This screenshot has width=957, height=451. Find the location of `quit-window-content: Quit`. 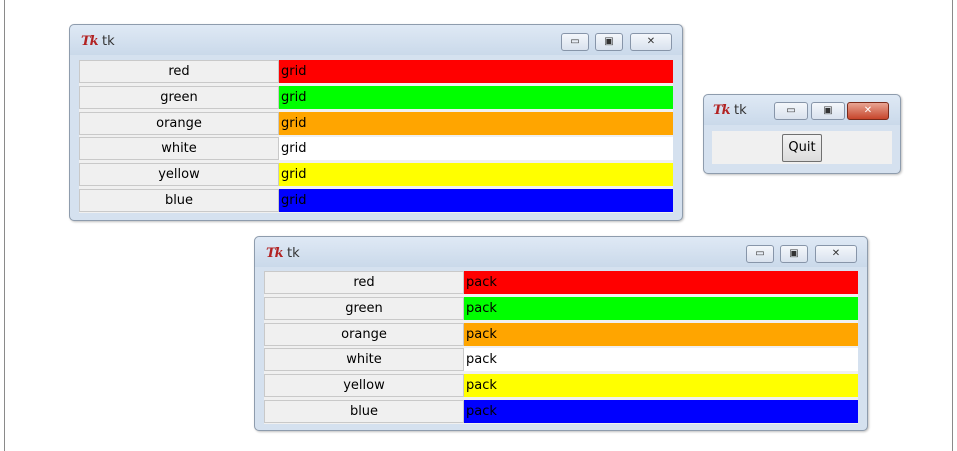

quit-window-content: Quit is located at coordinates (802, 147).